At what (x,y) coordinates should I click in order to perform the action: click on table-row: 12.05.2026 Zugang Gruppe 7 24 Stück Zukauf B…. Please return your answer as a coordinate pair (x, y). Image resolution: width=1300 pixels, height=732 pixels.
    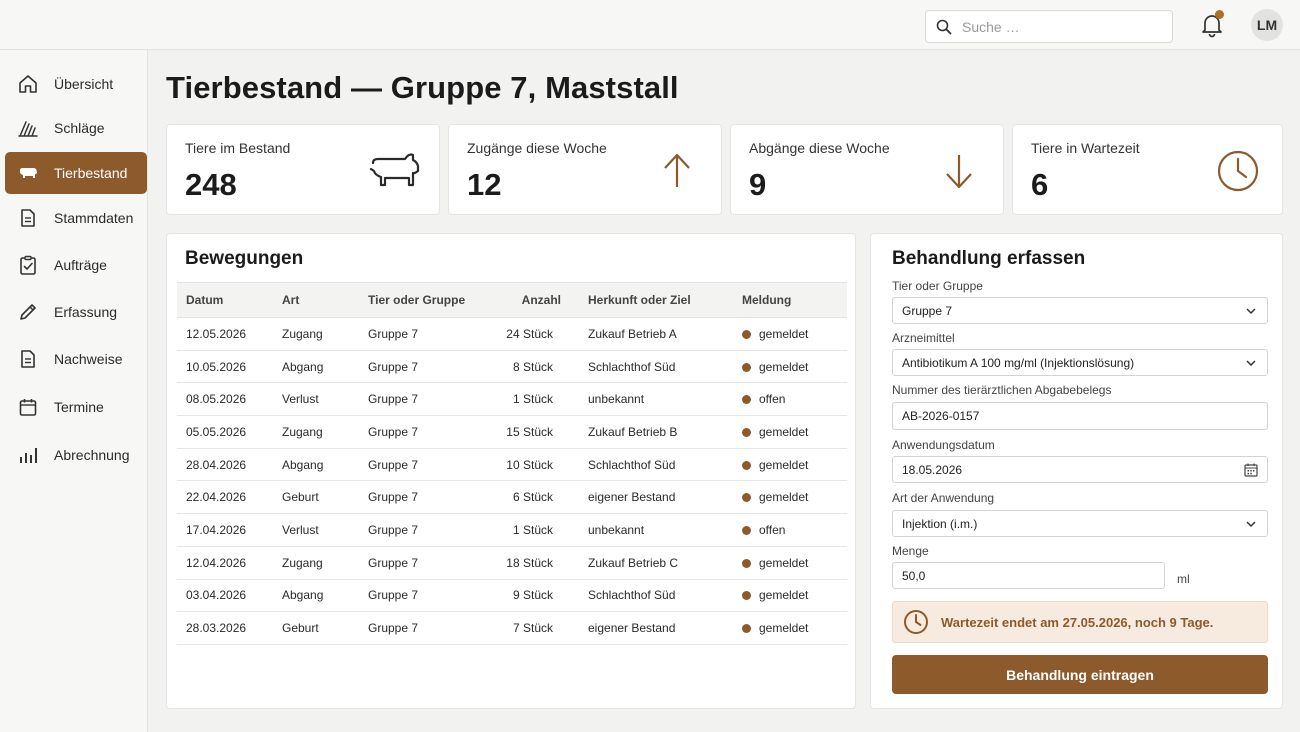
    Looking at the image, I should click on (512, 334).